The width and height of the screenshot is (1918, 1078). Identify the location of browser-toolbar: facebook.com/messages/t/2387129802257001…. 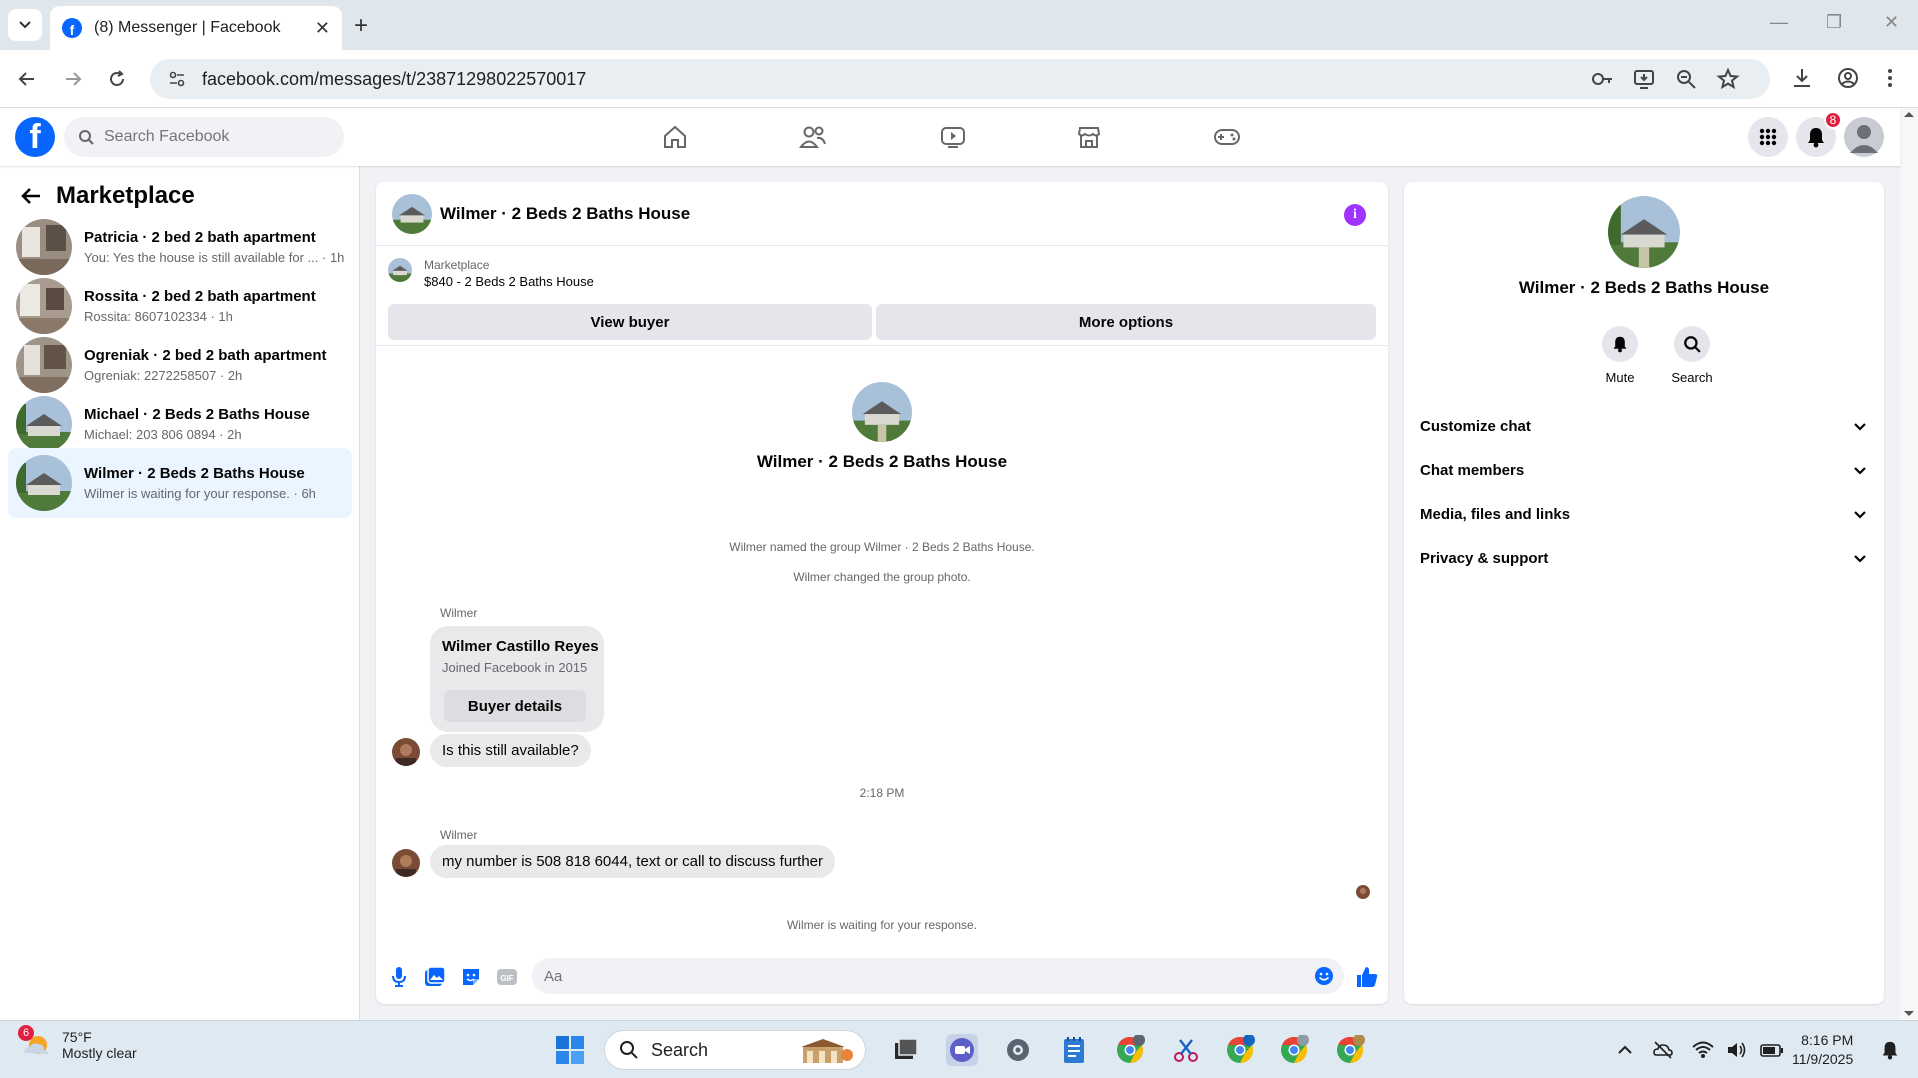
(959, 79).